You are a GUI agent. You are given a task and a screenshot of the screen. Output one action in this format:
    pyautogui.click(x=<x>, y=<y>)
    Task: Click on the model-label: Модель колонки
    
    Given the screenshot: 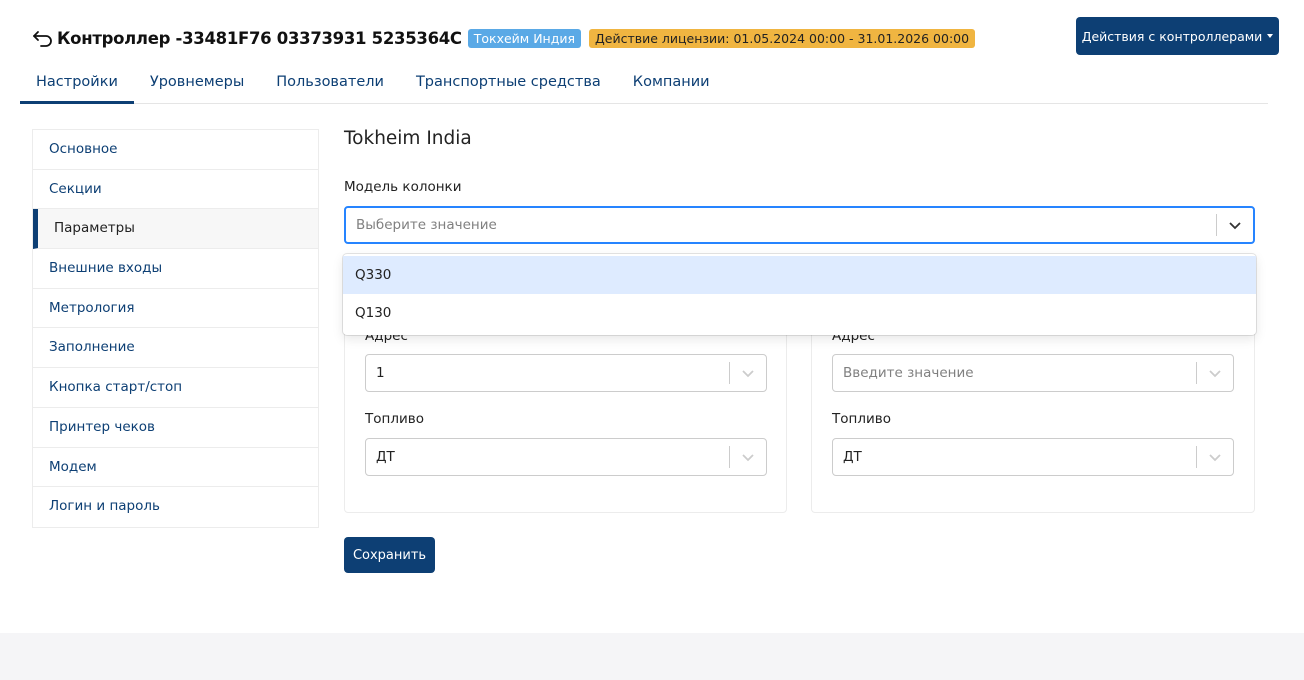 What is the action you would take?
    pyautogui.click(x=403, y=187)
    